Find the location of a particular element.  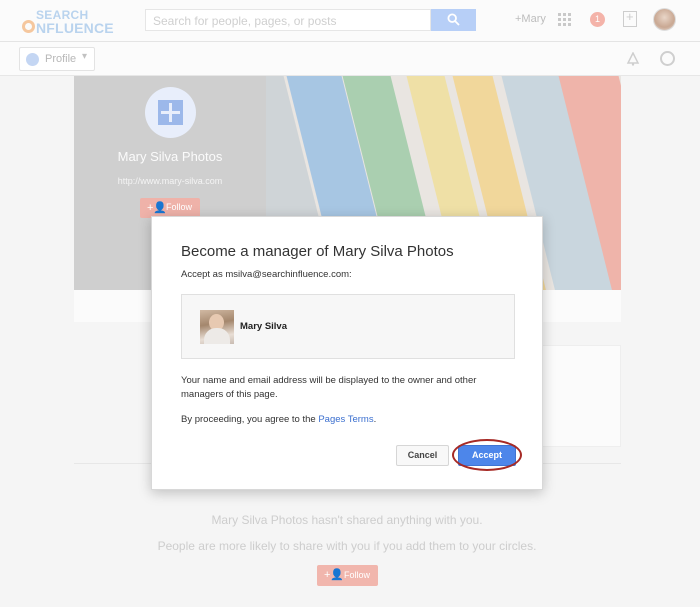

selected-account-card: Mary Silva is located at coordinates (348, 326).